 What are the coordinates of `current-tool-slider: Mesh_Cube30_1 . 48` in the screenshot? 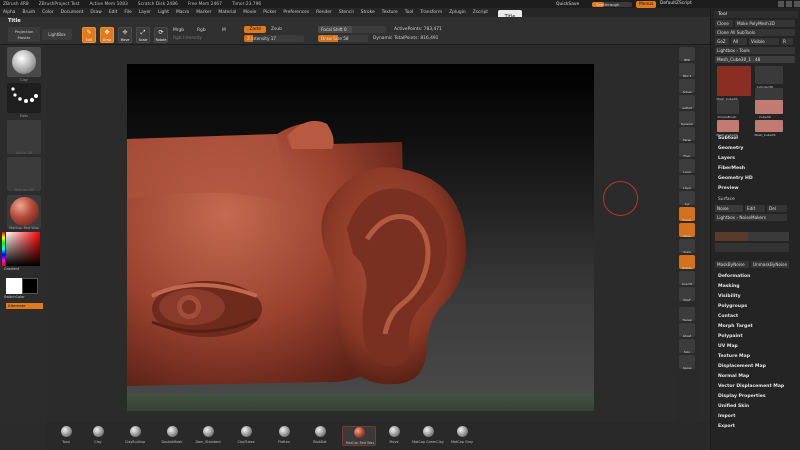 It's located at (755, 59).